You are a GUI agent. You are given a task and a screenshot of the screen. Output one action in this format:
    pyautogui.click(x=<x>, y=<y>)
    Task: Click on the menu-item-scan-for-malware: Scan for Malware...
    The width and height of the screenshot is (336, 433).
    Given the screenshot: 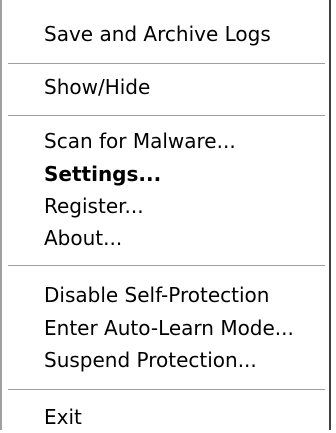 What is the action you would take?
    pyautogui.click(x=165, y=141)
    